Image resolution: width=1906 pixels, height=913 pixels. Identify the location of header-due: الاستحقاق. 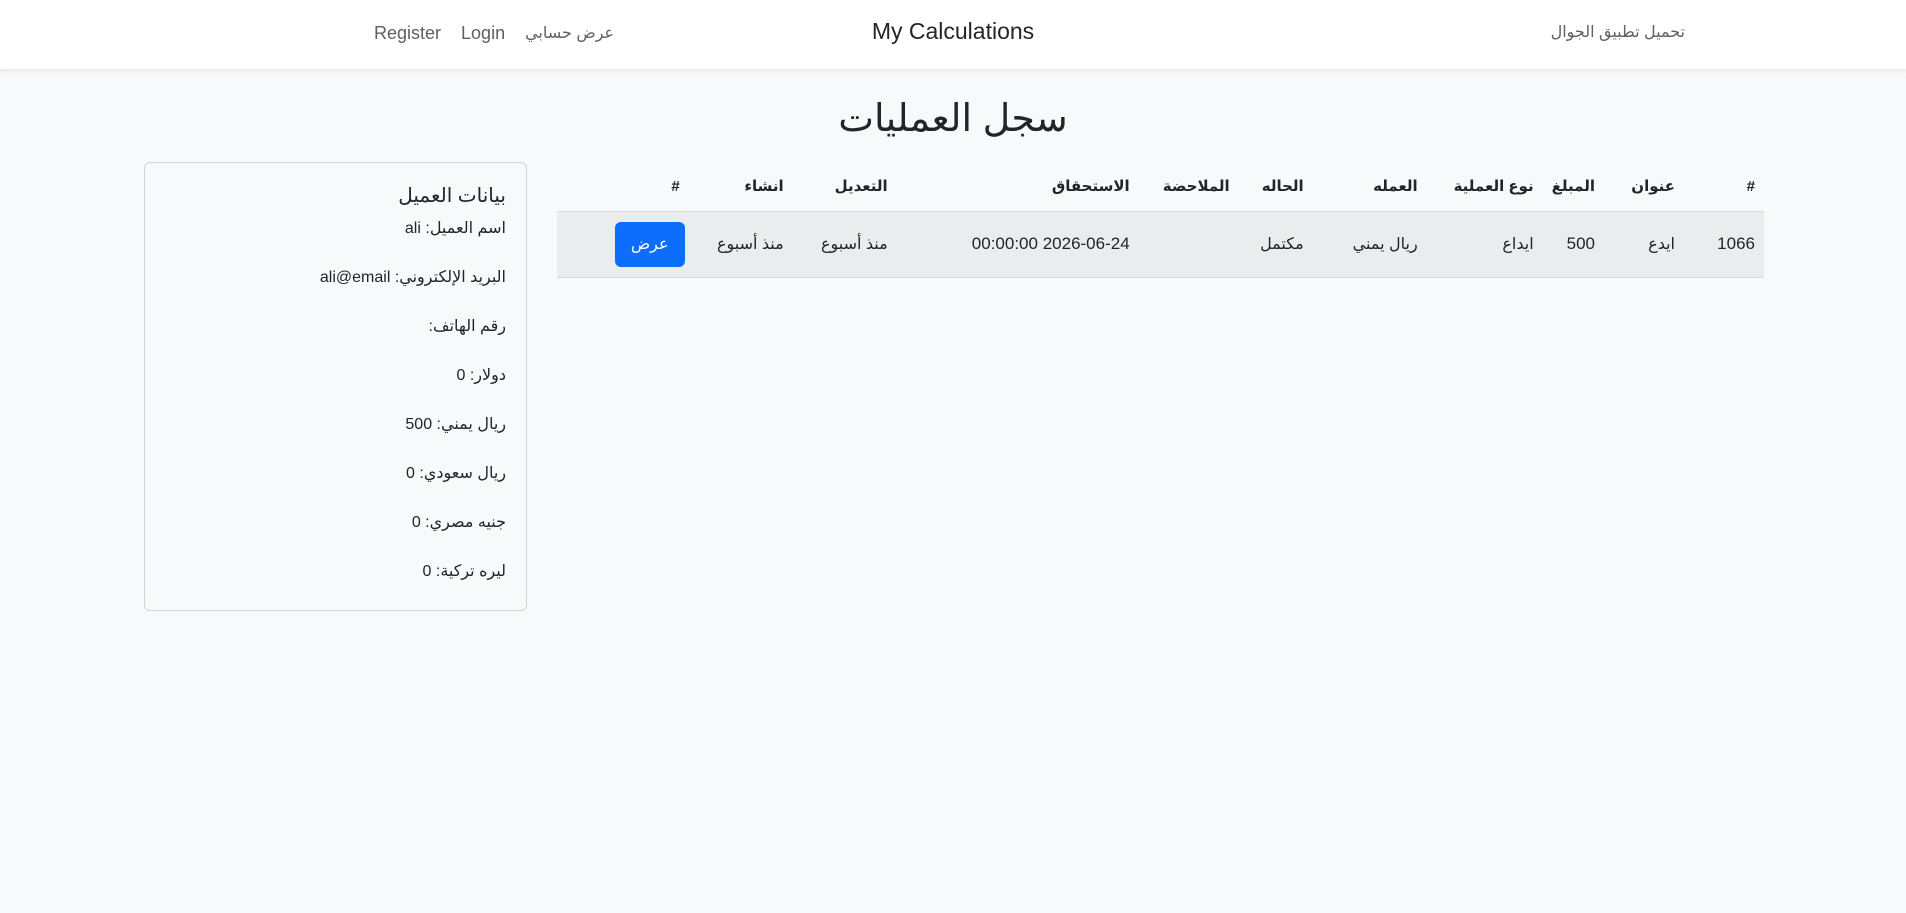
(1017, 187).